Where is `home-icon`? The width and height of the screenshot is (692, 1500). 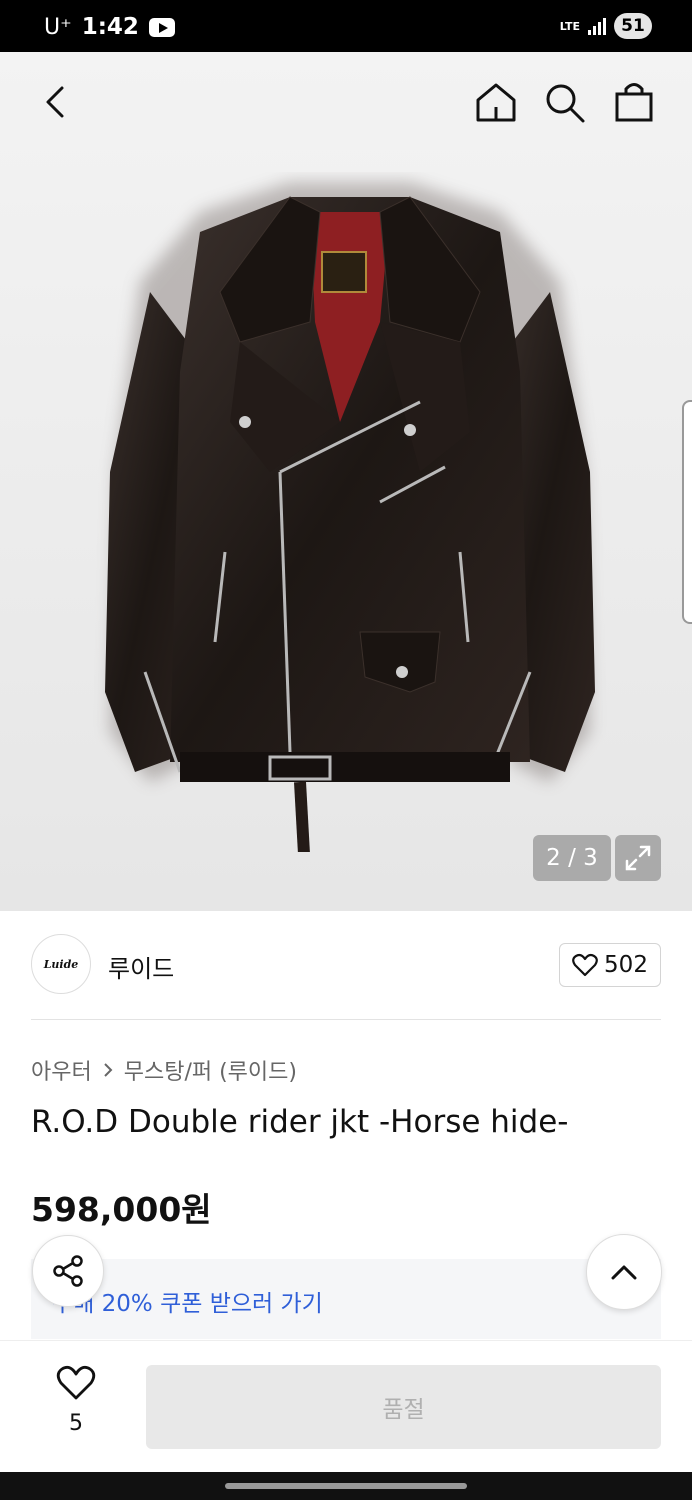 home-icon is located at coordinates (496, 102).